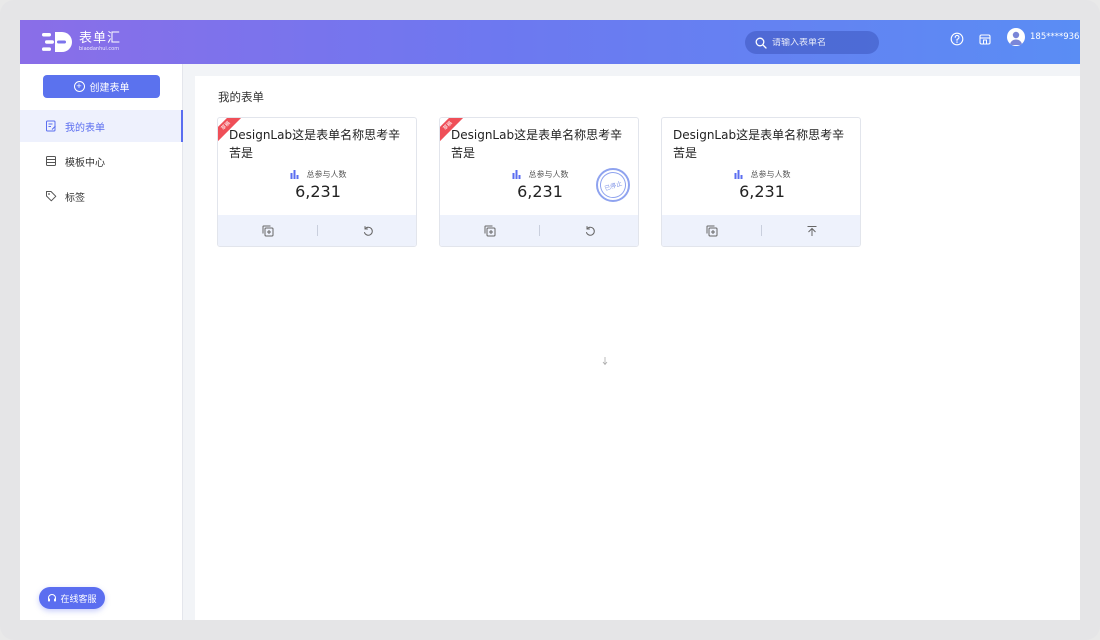 The height and width of the screenshot is (640, 1100). I want to click on sidebar-item-tags: 标签, so click(101, 196).